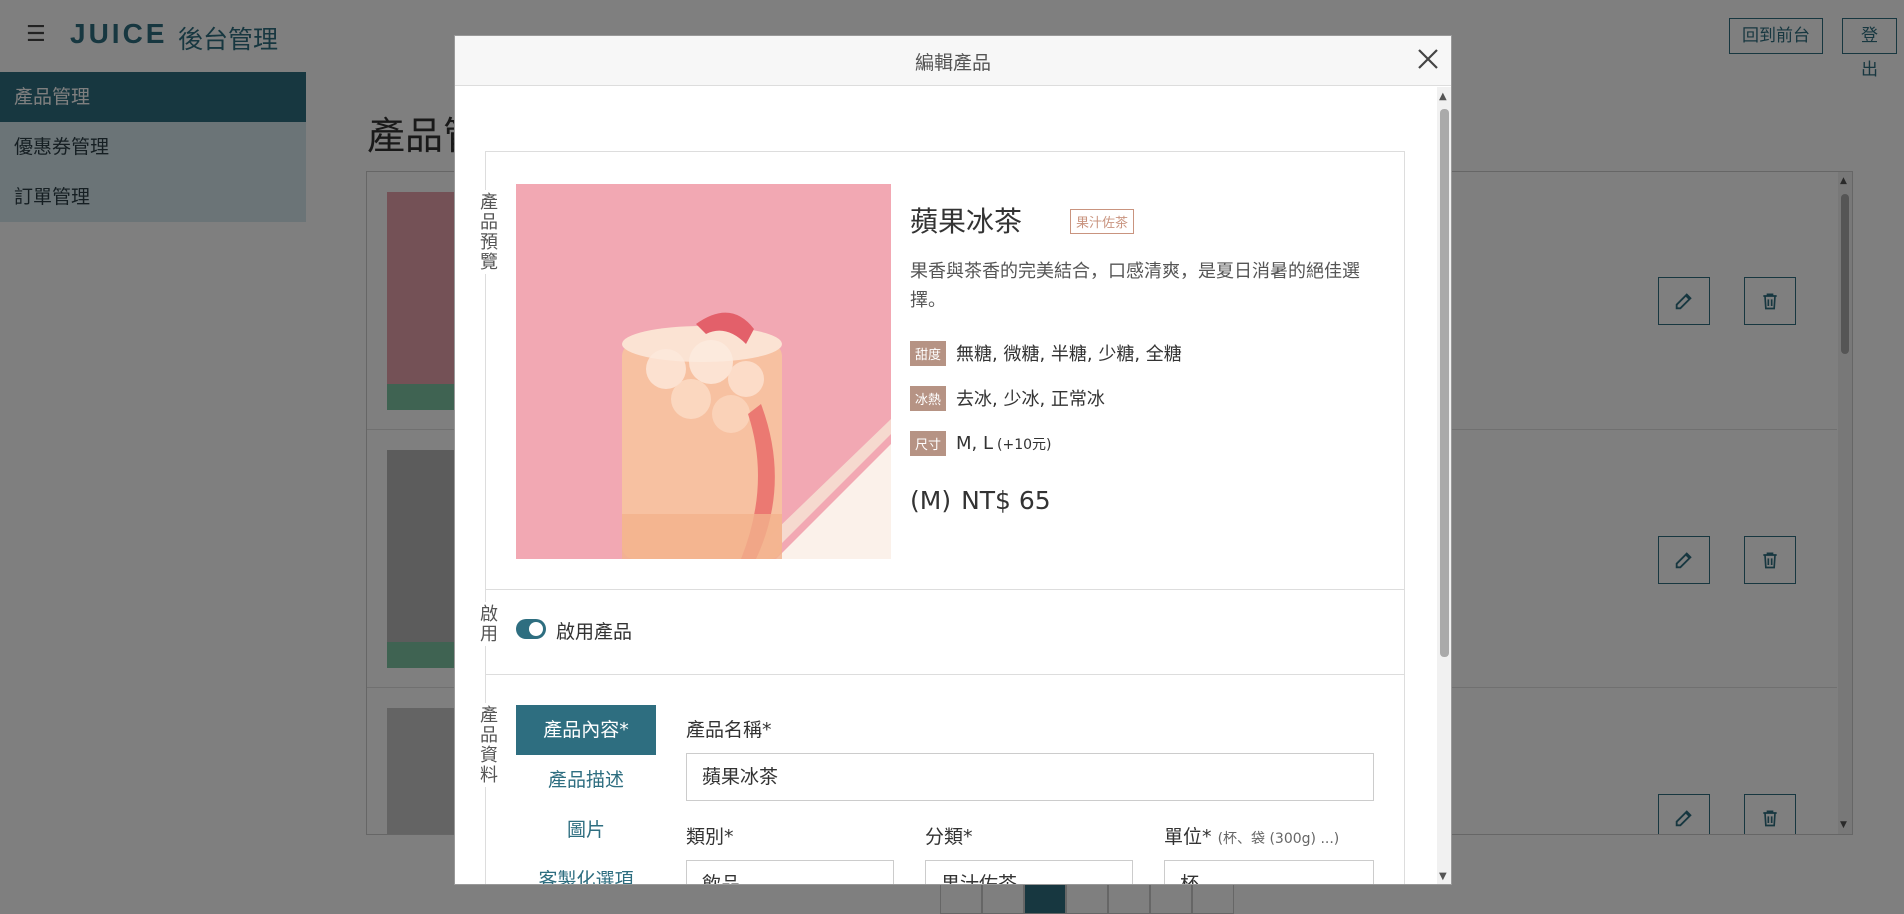 This screenshot has height=914, width=1904. What do you see at coordinates (931, 500) in the screenshot?
I see `price-size: (M)` at bounding box center [931, 500].